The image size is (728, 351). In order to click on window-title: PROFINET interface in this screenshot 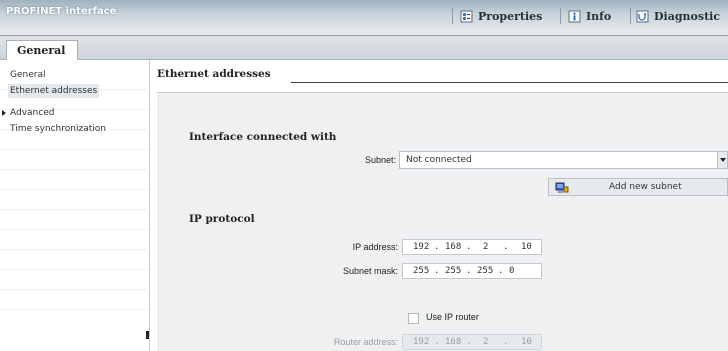, I will do `click(61, 11)`.